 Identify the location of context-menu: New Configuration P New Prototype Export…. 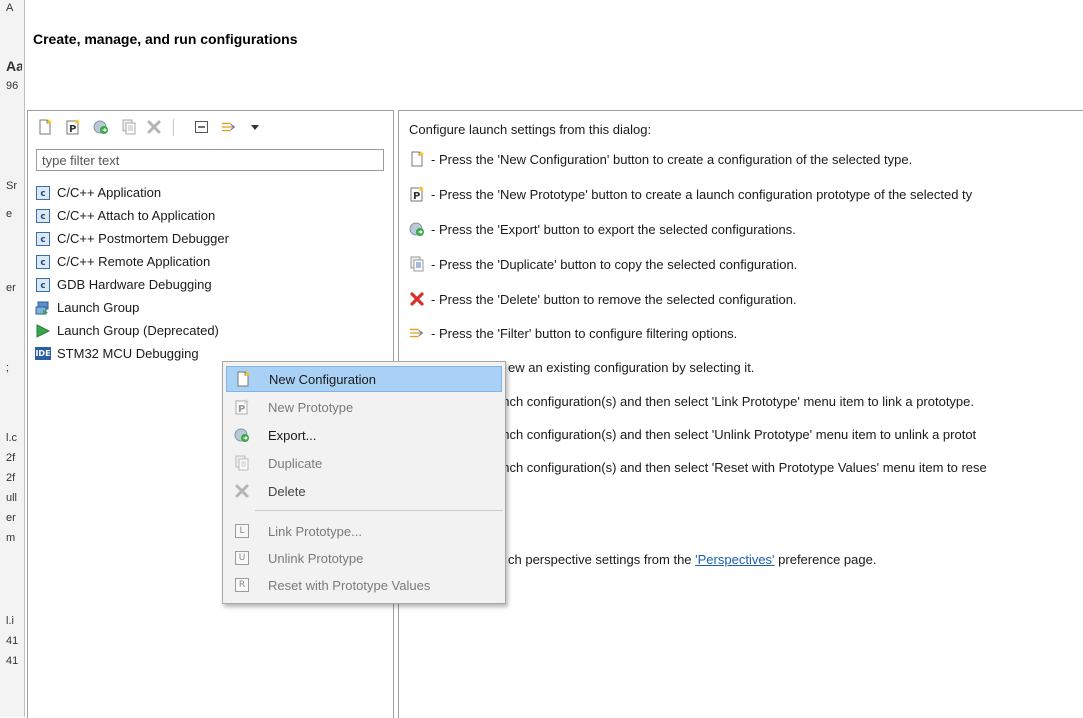
(364, 482).